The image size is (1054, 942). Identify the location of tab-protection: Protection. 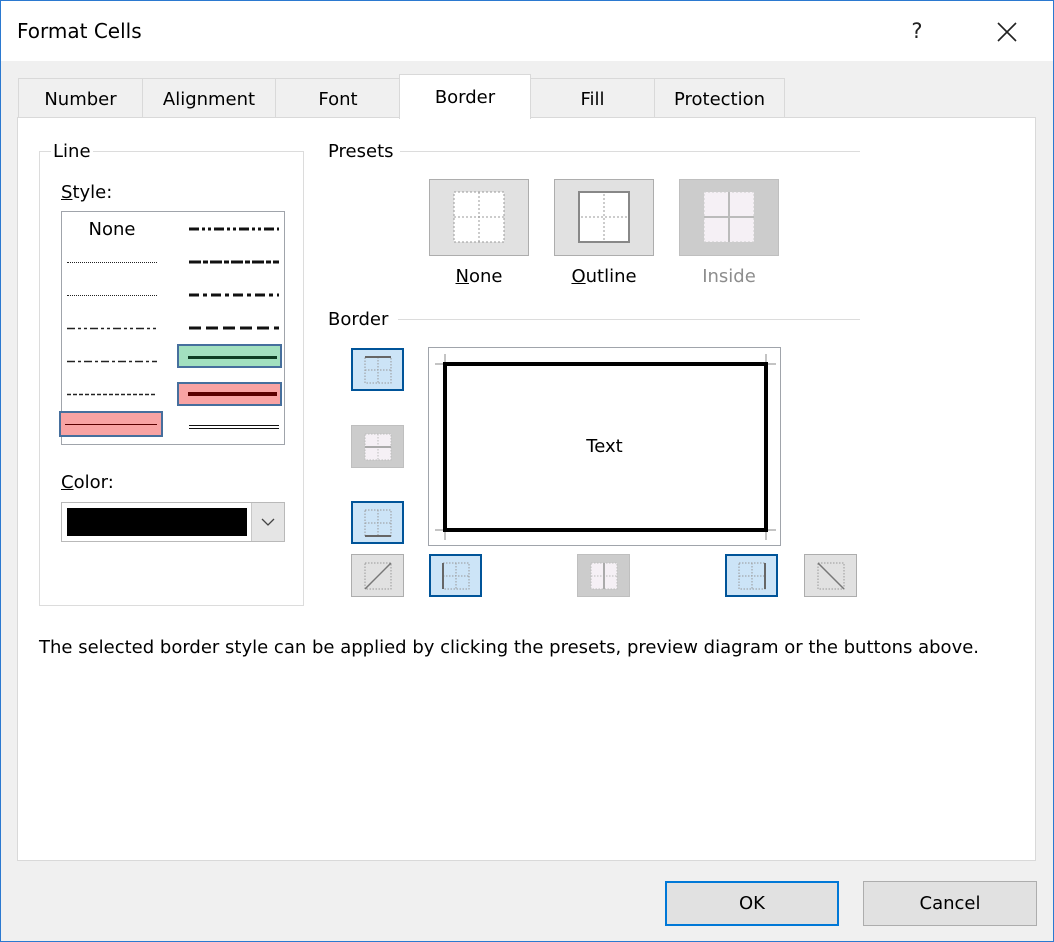
(719, 98).